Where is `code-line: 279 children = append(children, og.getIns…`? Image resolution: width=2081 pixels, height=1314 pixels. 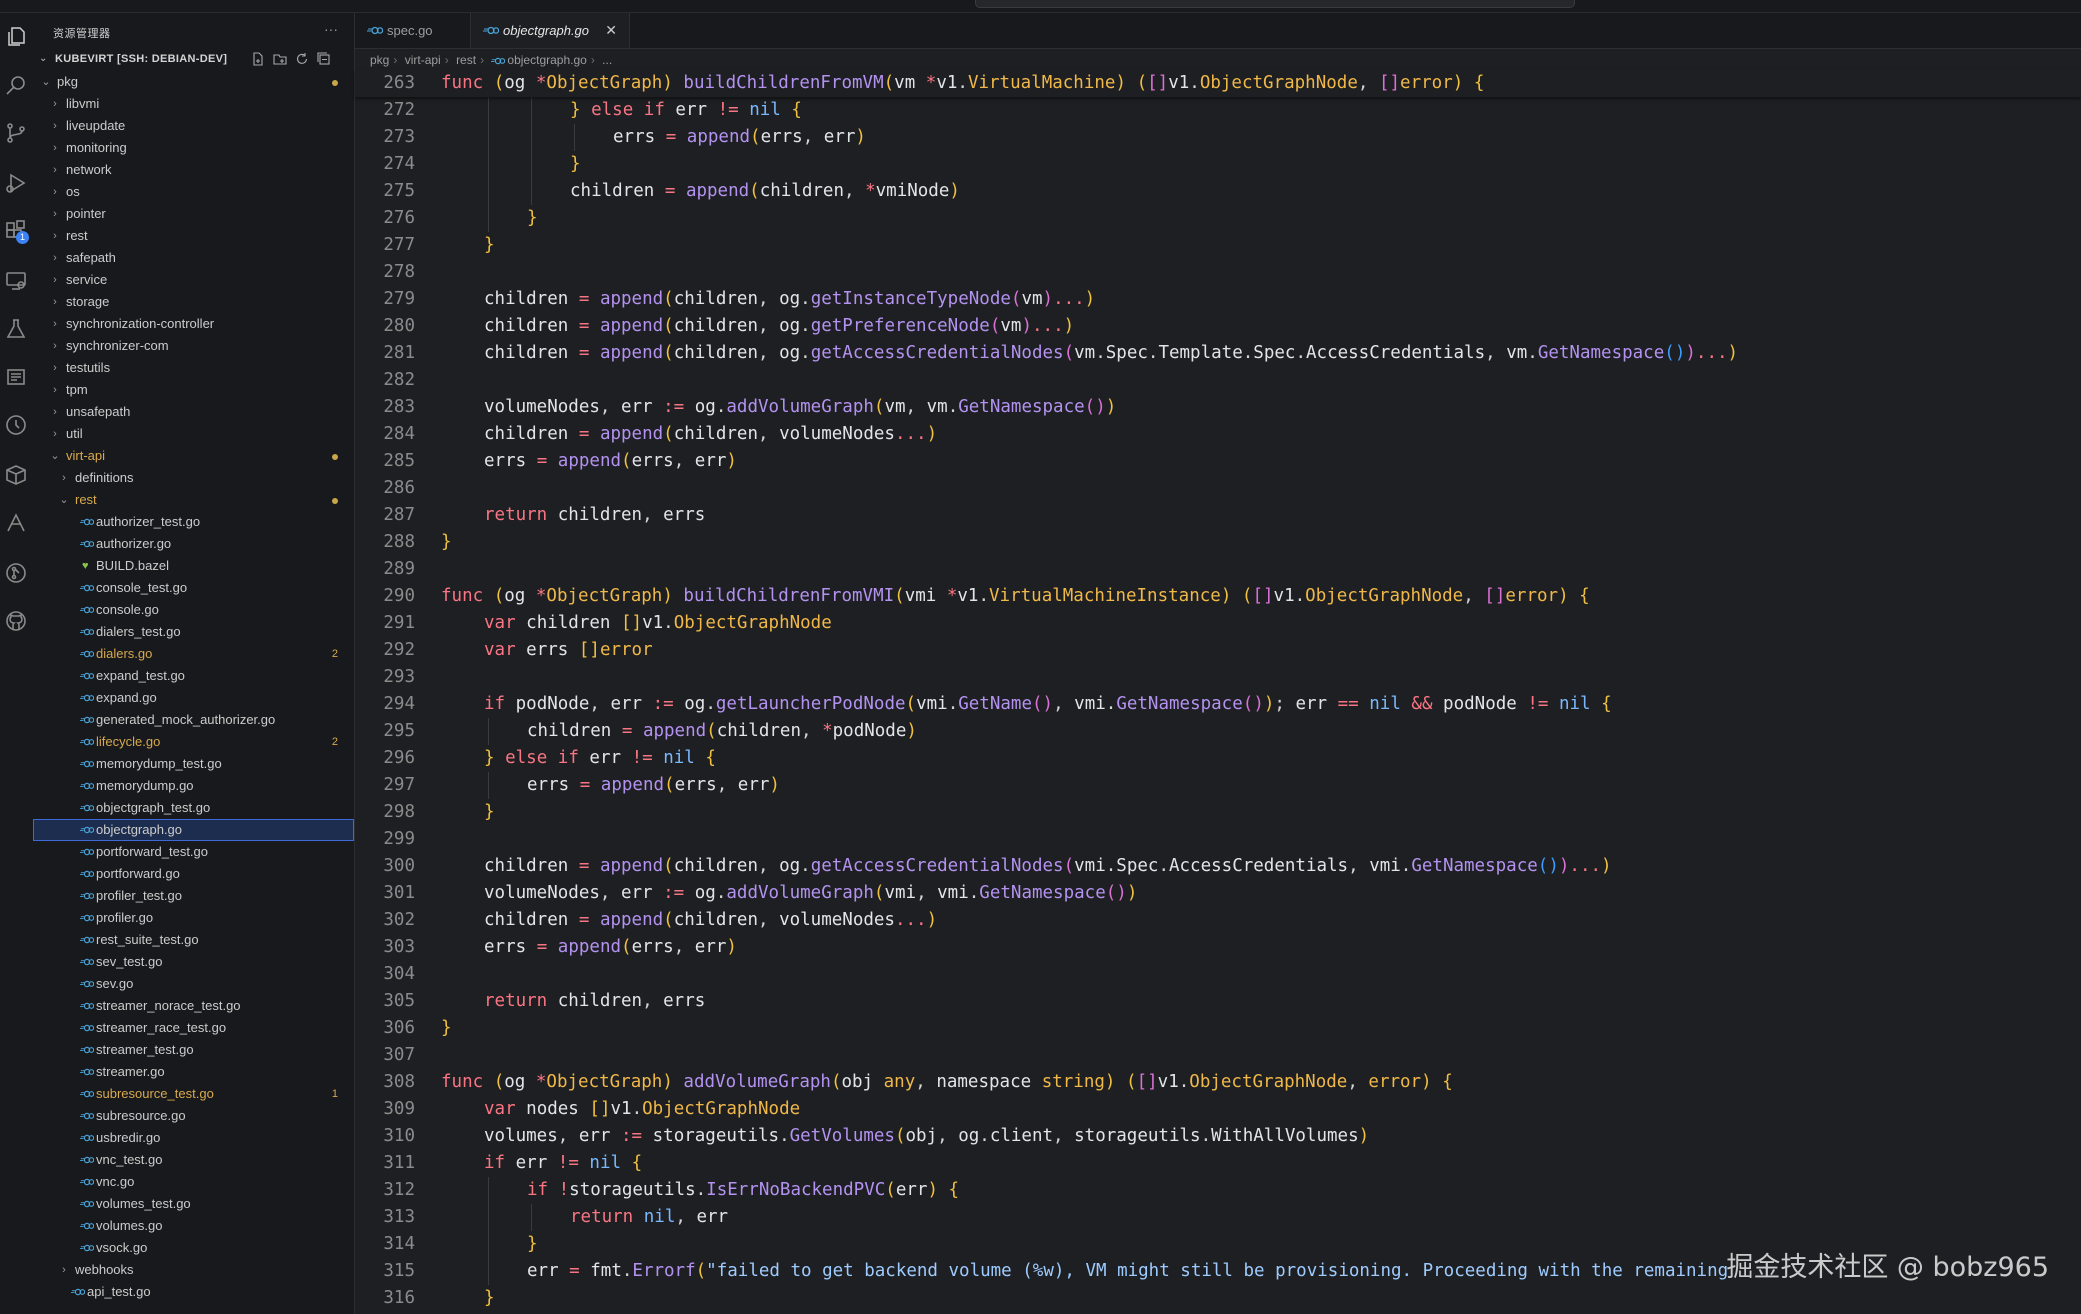
code-line: 279 children = append(children, og.getIns… is located at coordinates (1218, 299).